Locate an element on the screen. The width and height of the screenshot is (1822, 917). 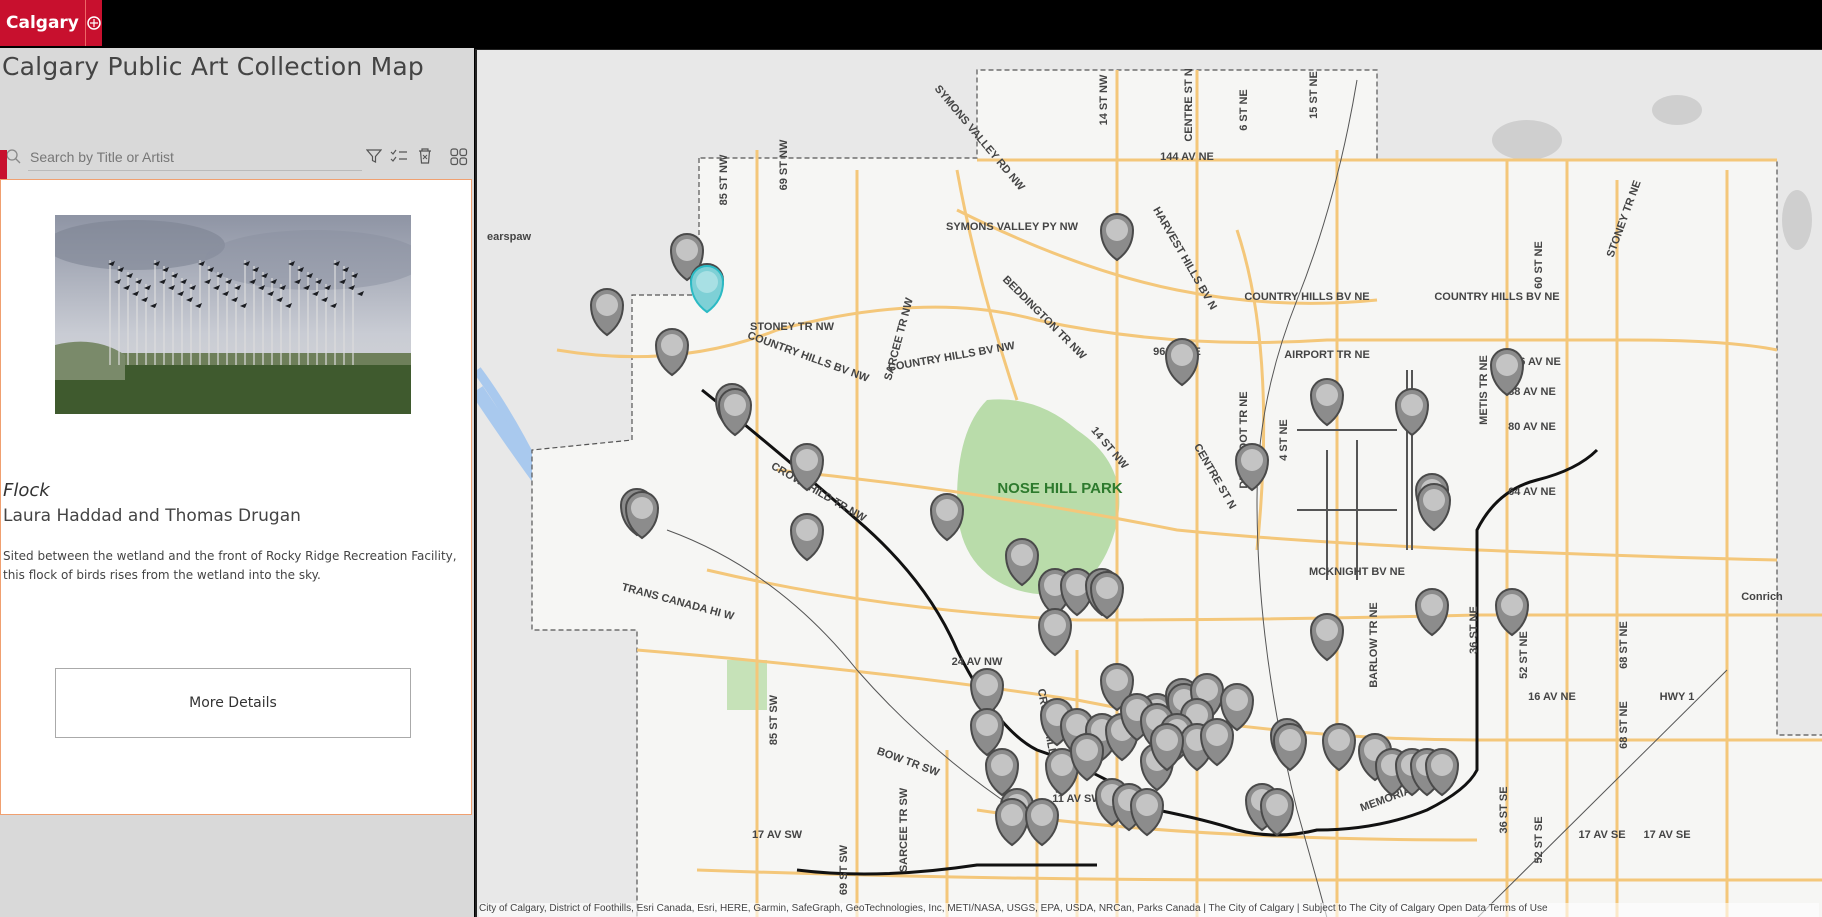
clear-icon is located at coordinates (425, 158).